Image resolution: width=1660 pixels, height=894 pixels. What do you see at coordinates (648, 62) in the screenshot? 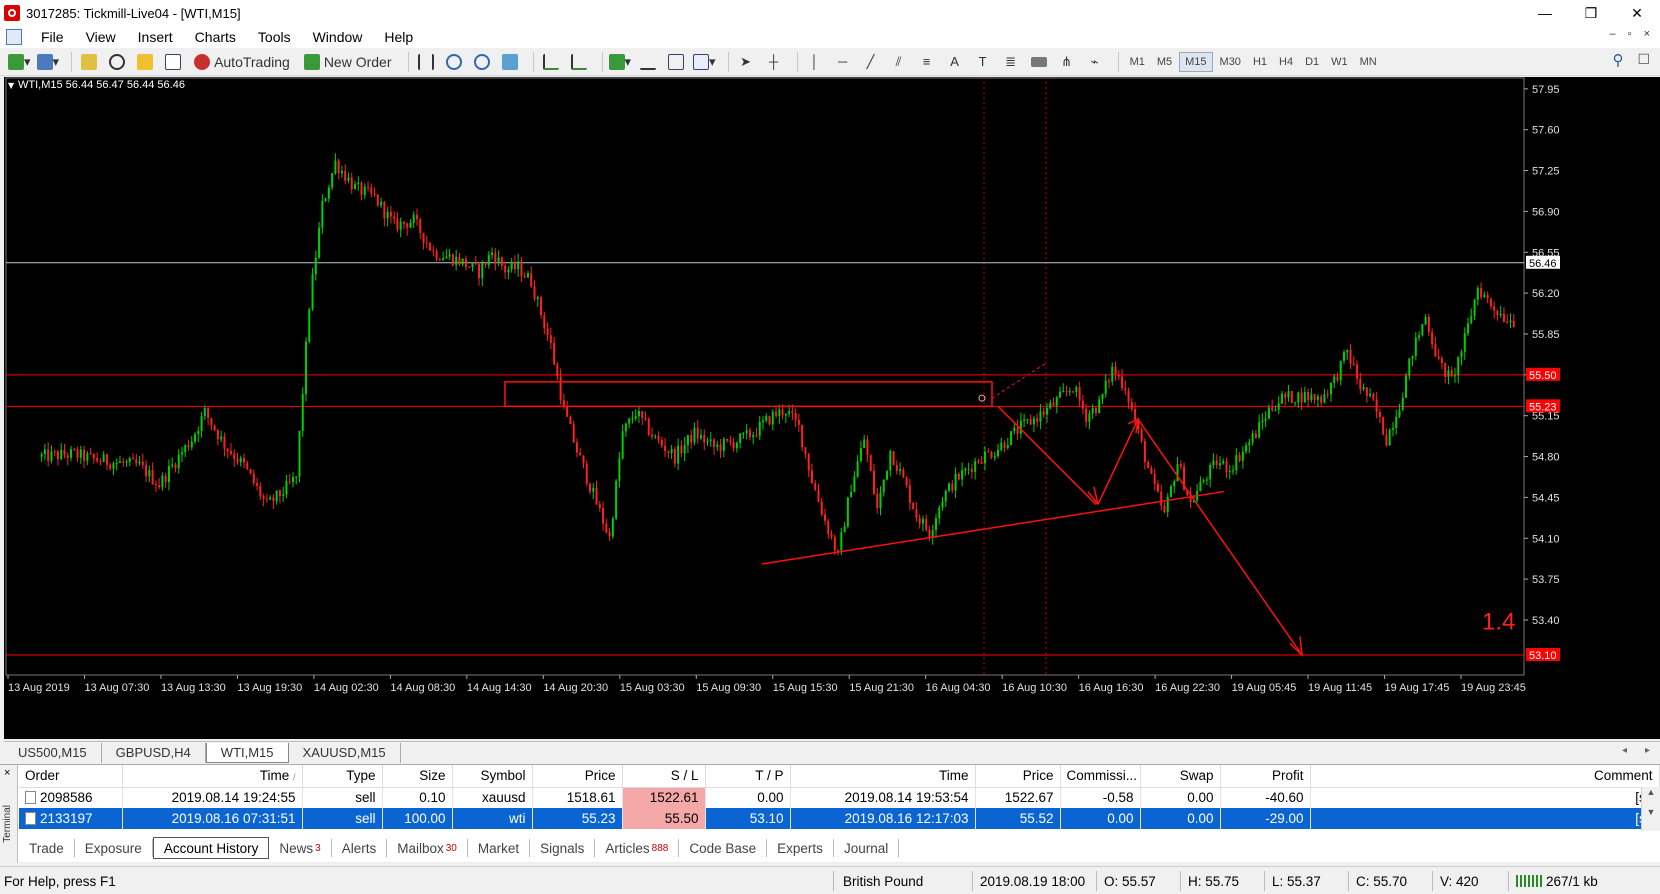
I see `periods-button` at bounding box center [648, 62].